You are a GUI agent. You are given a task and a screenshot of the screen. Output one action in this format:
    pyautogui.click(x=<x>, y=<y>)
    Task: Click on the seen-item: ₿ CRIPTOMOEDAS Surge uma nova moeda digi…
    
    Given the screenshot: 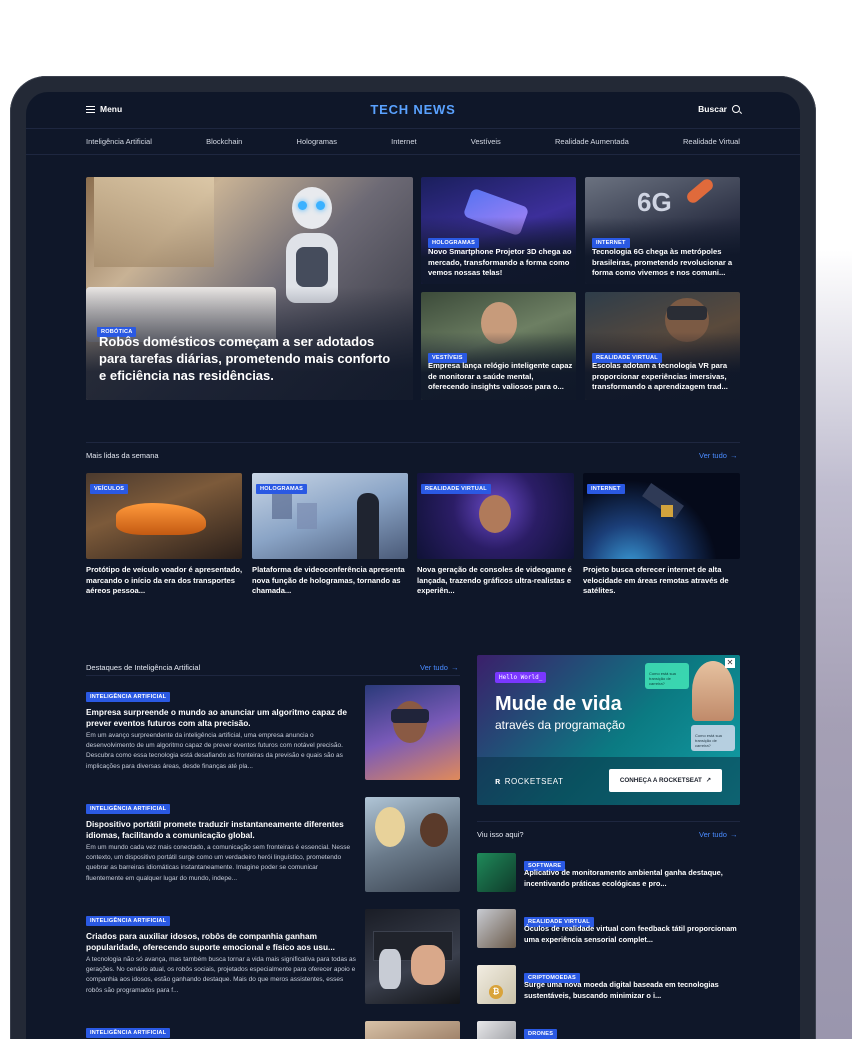 What is the action you would take?
    pyautogui.click(x=608, y=985)
    